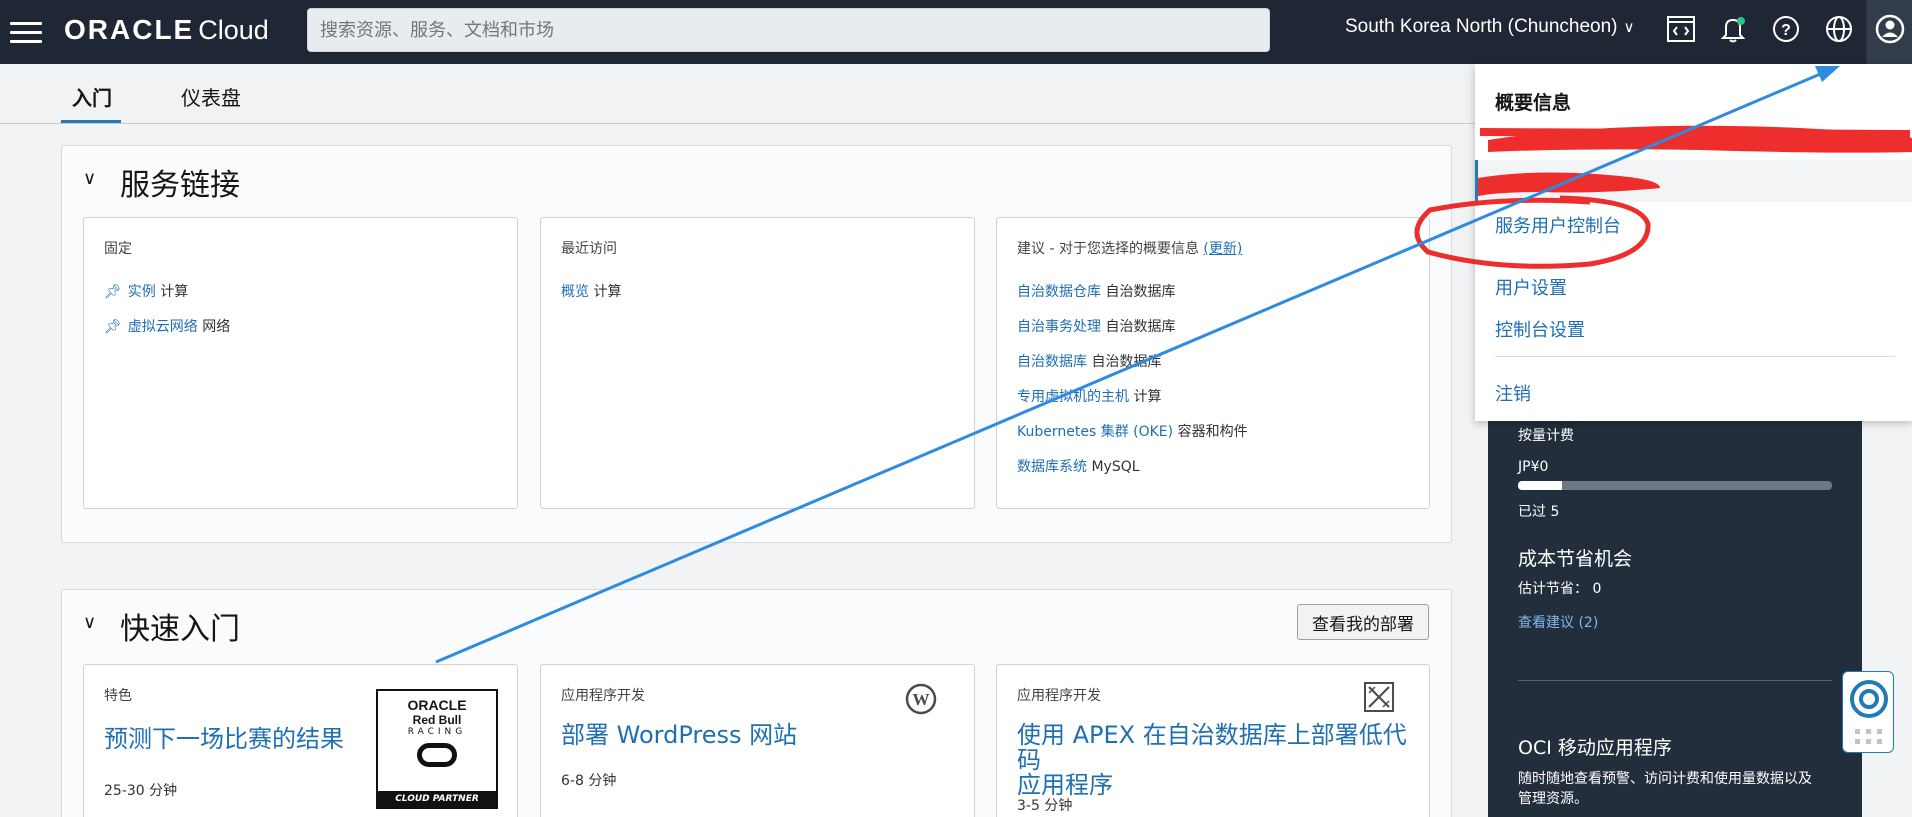 The height and width of the screenshot is (817, 1912). Describe the element at coordinates (1540, 329) in the screenshot. I see `console-settings-link: 控制台设置` at that location.